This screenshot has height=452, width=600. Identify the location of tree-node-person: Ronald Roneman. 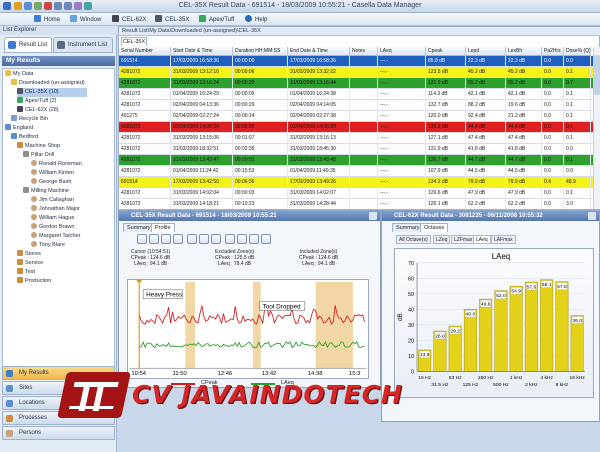
(56, 164).